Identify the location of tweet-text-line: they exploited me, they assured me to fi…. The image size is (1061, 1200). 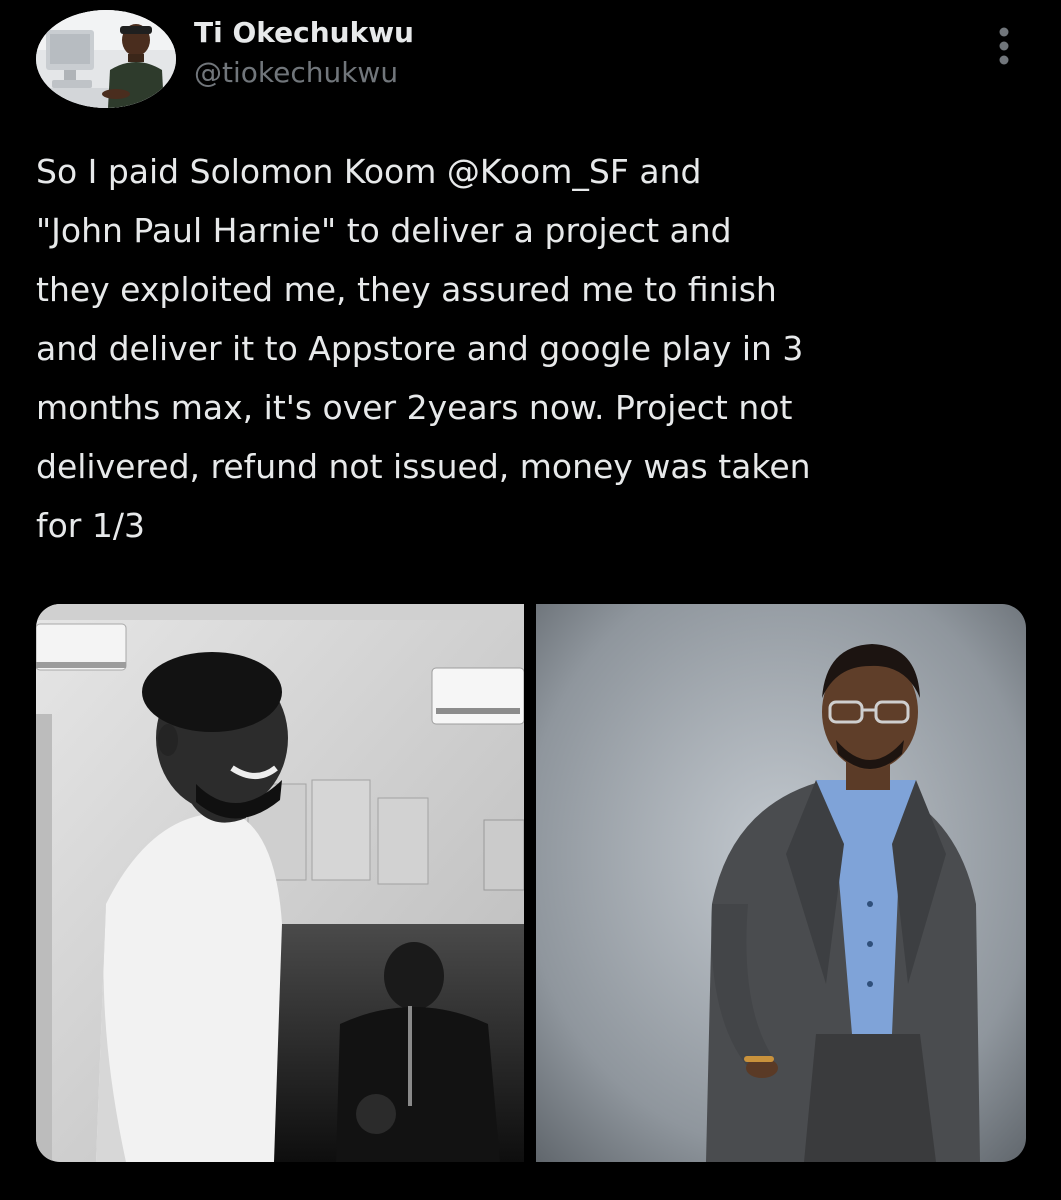
(406, 289).